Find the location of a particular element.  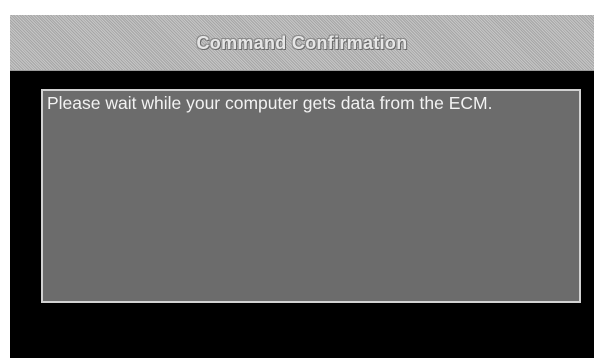

dialog-title: Command Confirmation is located at coordinates (302, 43).